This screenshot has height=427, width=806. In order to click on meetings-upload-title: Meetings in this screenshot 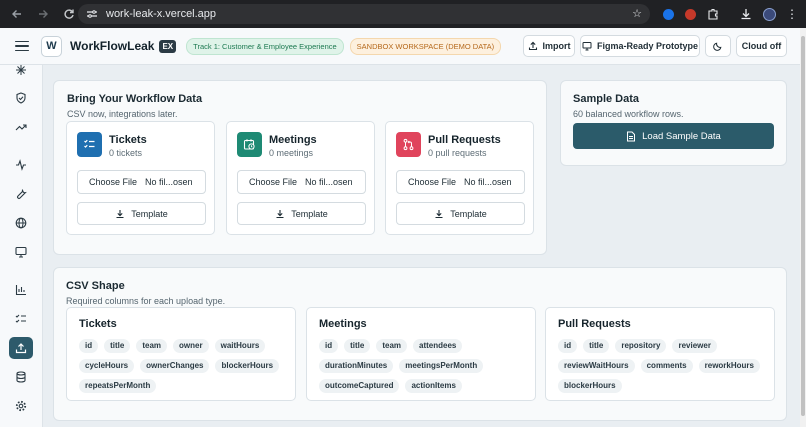, I will do `click(293, 140)`.